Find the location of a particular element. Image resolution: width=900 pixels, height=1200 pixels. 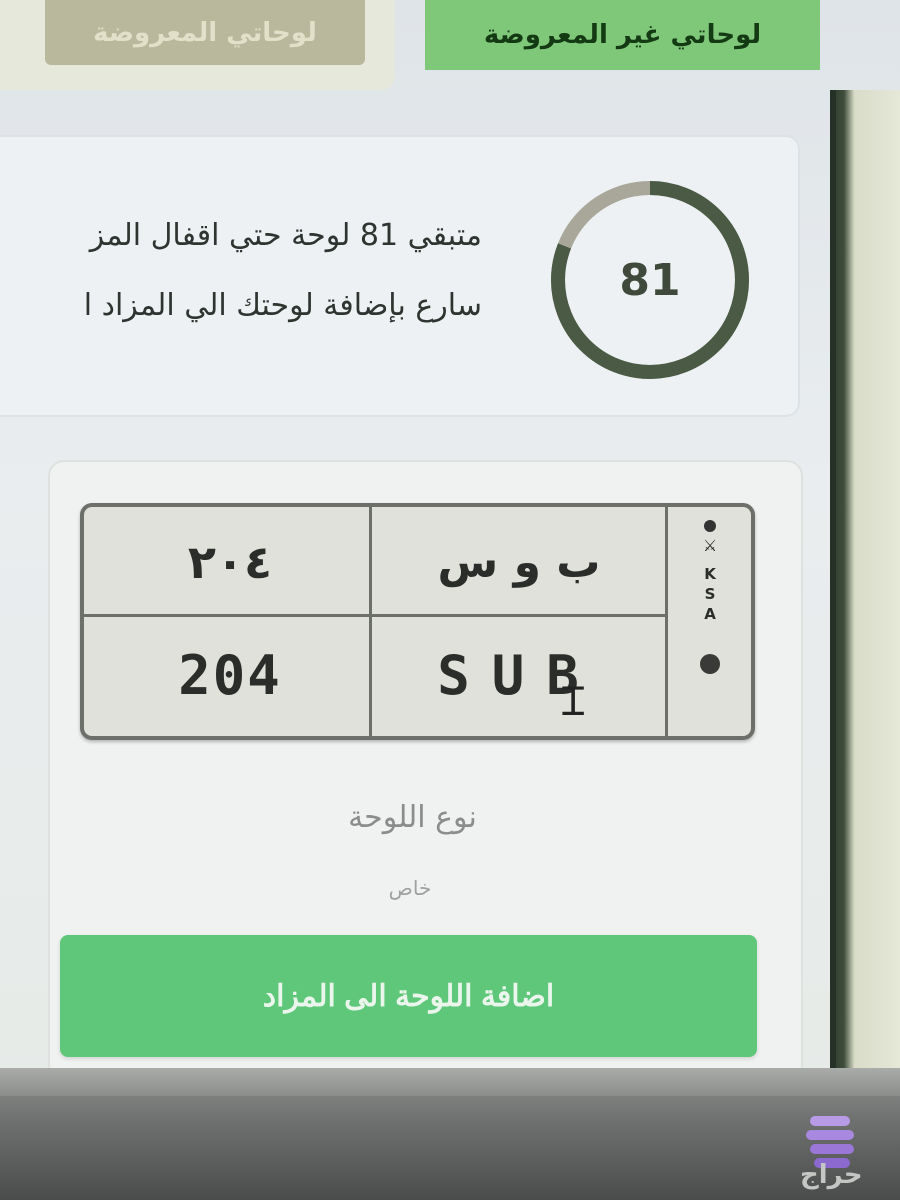

i-beam-cursor-icon: Ɪ is located at coordinates (573, 702).